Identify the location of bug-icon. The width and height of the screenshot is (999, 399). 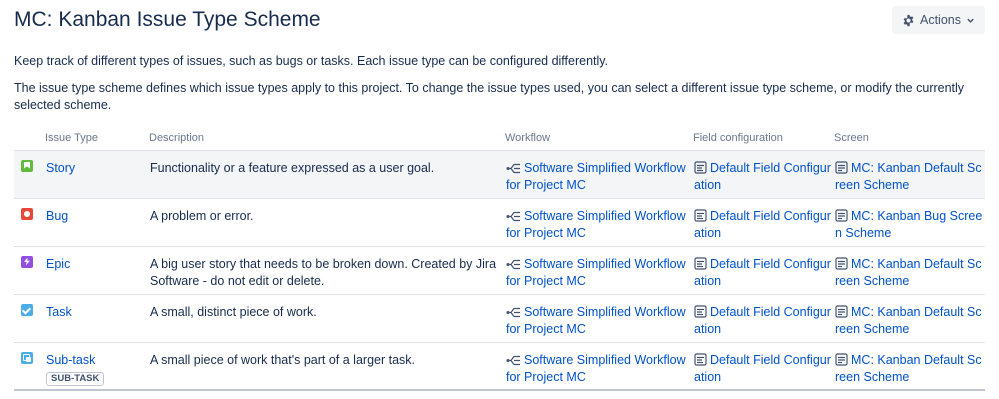
(27, 213).